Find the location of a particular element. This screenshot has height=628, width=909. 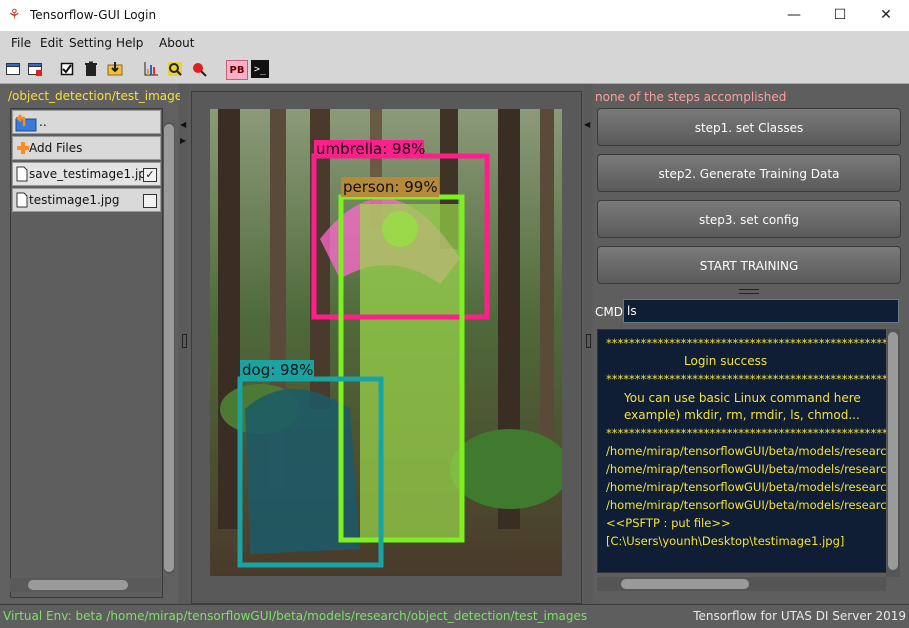

list-item-file: save_testimage1.jpg ✓ is located at coordinates (86, 174).